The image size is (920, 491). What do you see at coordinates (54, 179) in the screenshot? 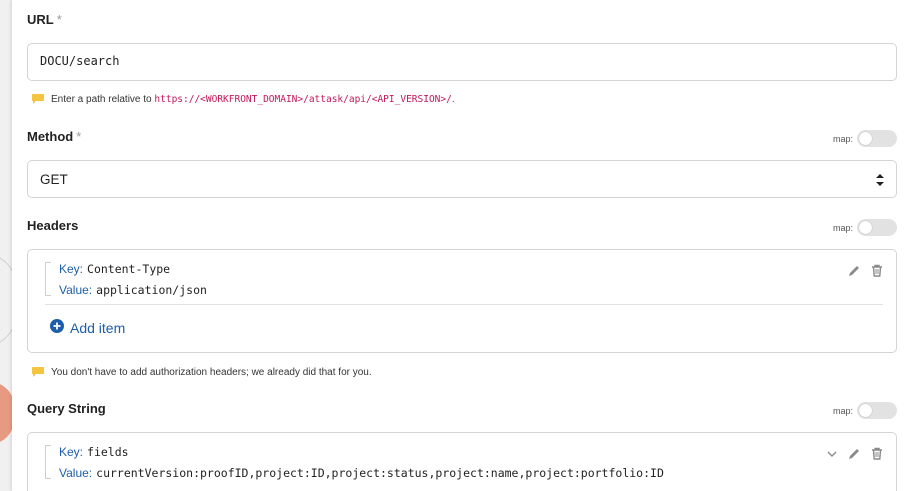
I see `method-select-value: GET` at bounding box center [54, 179].